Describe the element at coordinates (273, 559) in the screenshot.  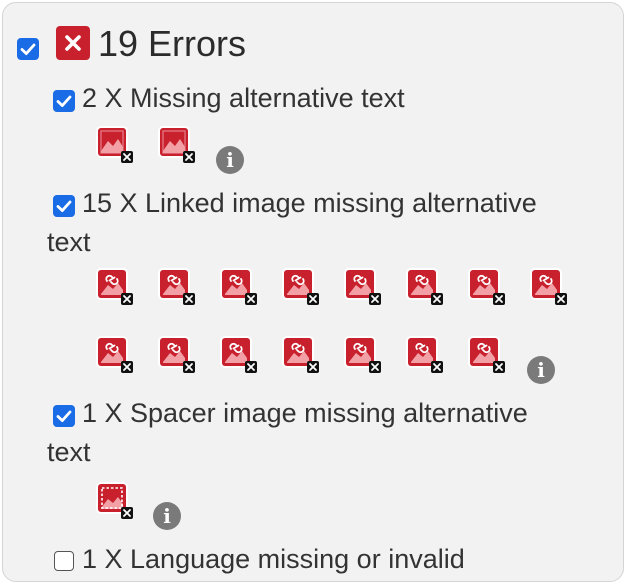
I see `language-label: 1 X Language missing or invalid` at that location.